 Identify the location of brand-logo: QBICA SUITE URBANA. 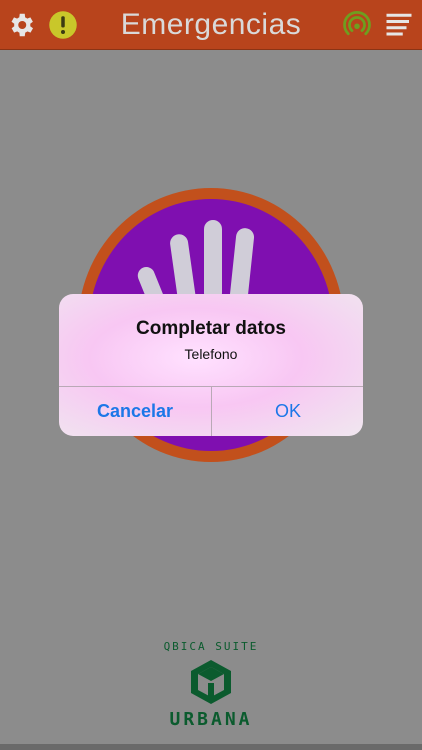
(211, 685).